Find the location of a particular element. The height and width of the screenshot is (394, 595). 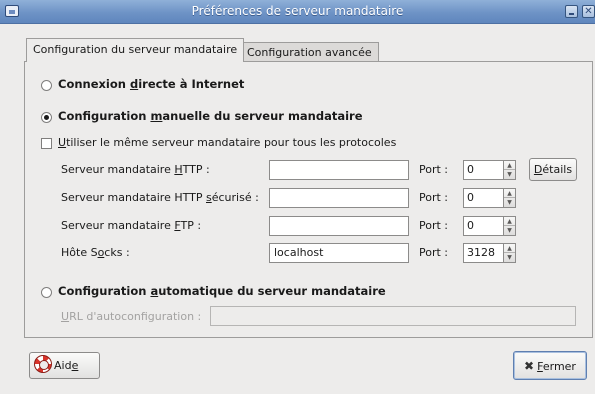

tab-advanced-configuration: Configuration avancée is located at coordinates (309, 52).